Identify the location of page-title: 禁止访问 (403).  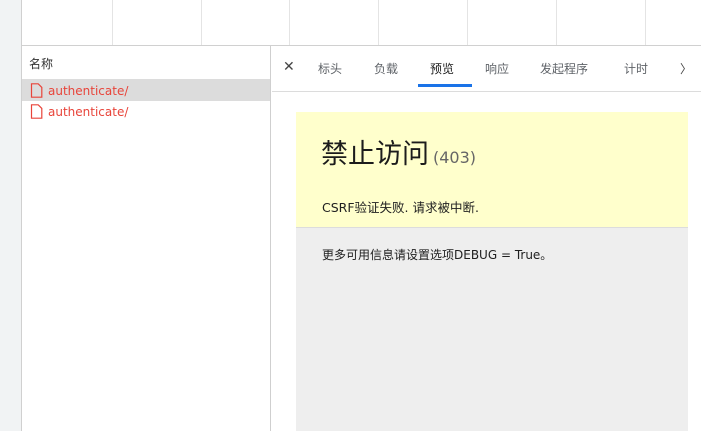
(398, 151).